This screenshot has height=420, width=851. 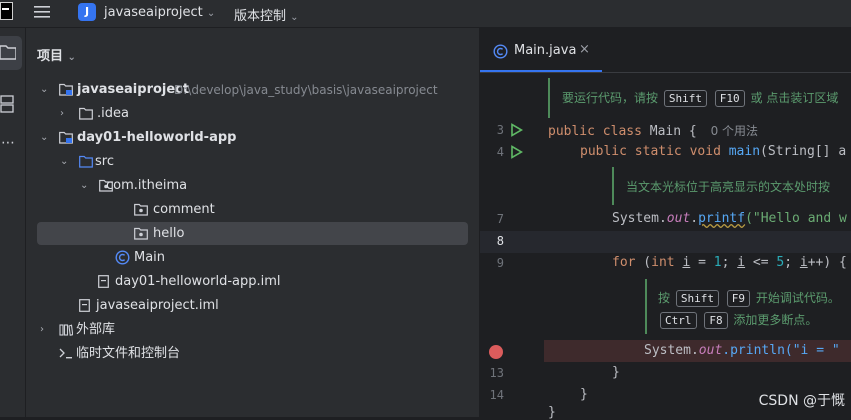 I want to click on code-text: (String[] a, so click(x=803, y=151).